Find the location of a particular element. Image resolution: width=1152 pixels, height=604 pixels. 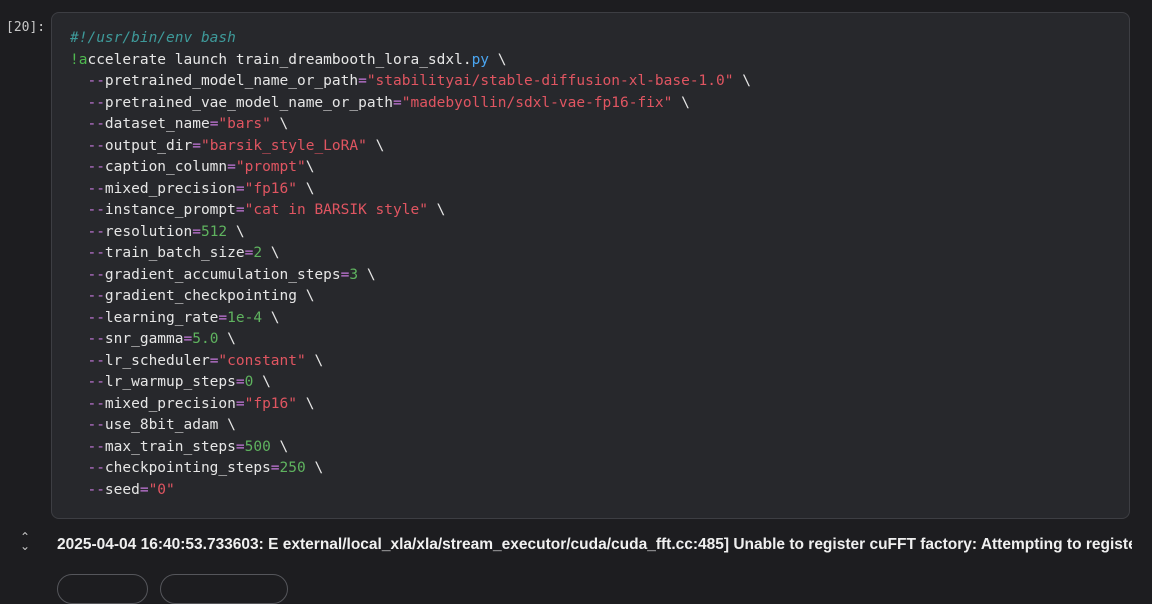

code-token-str: "bars" is located at coordinates (244, 124).